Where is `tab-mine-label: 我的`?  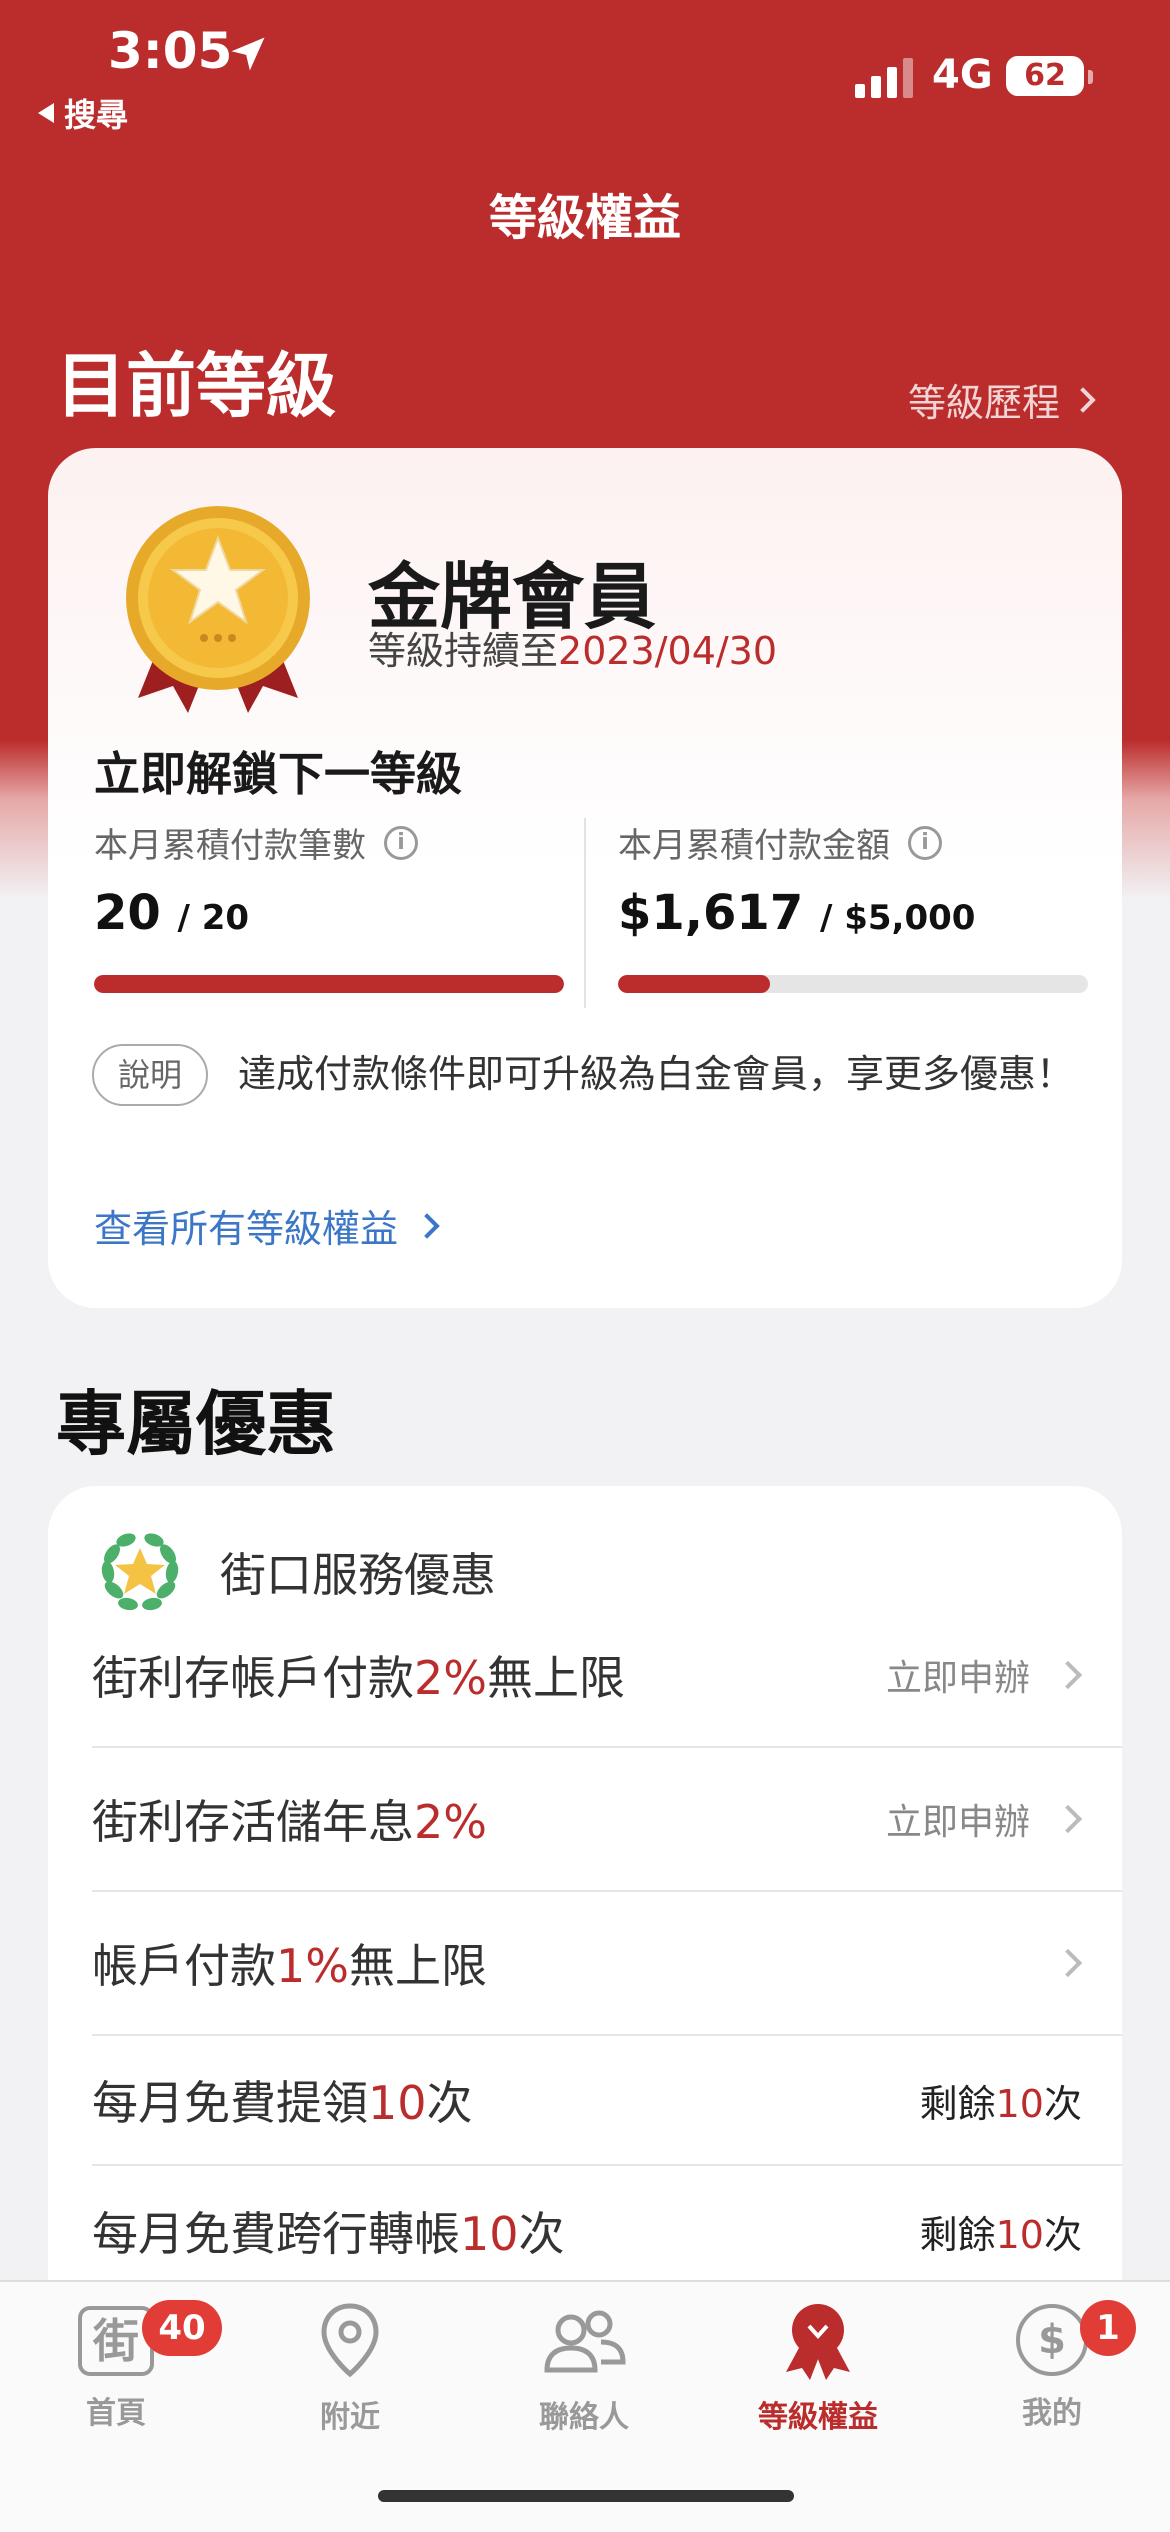
tab-mine-label: 我的 is located at coordinates (1052, 2413).